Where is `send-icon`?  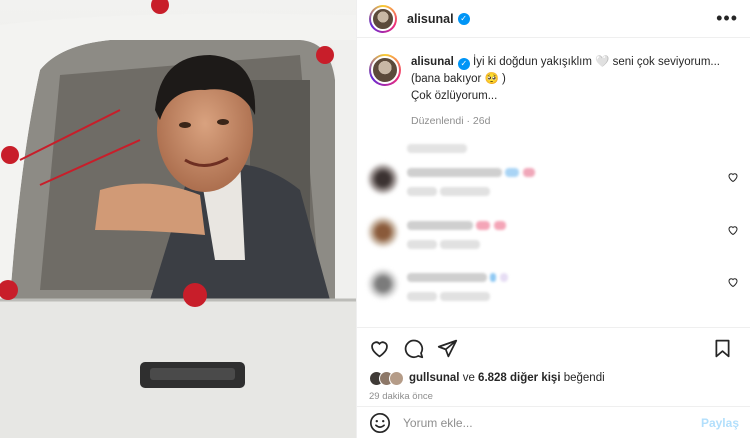 send-icon is located at coordinates (447, 348).